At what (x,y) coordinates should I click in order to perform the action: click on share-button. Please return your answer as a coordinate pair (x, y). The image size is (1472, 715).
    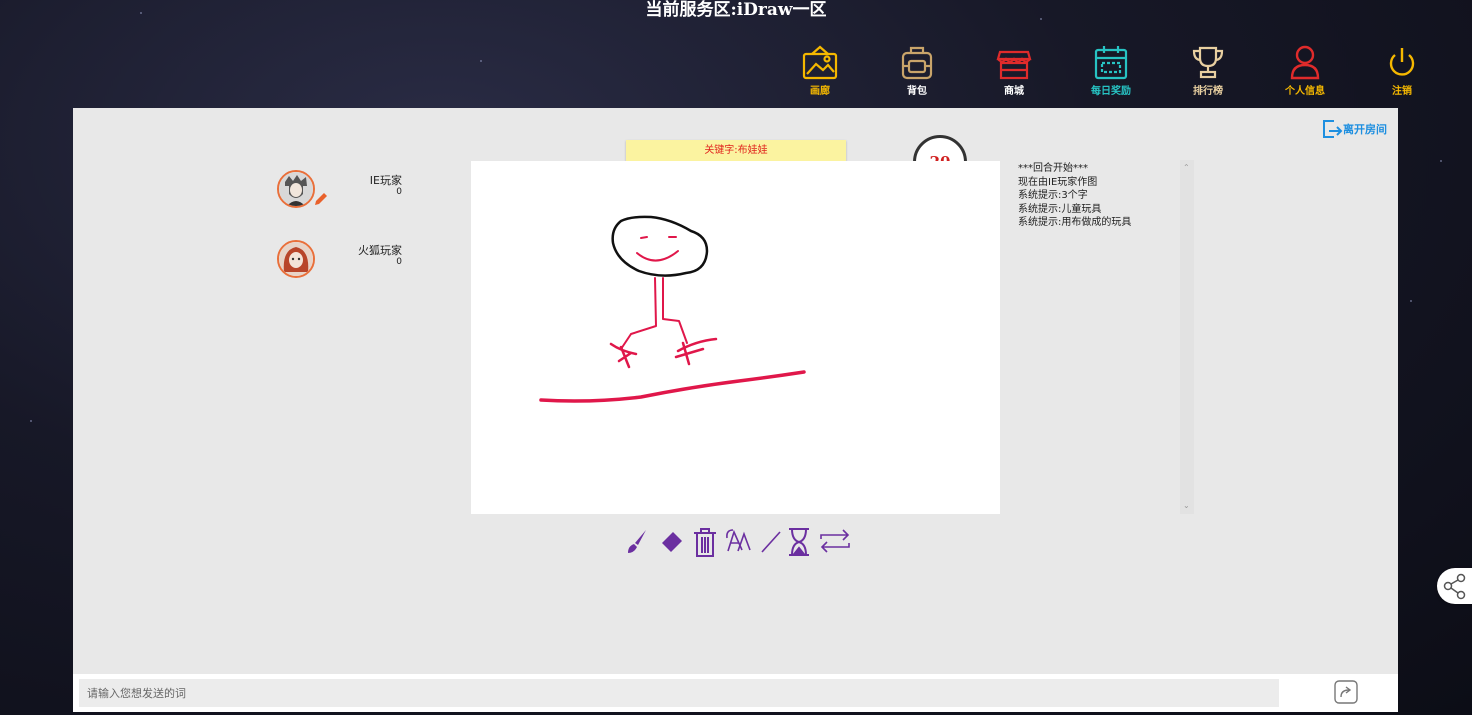
    Looking at the image, I should click on (1454, 586).